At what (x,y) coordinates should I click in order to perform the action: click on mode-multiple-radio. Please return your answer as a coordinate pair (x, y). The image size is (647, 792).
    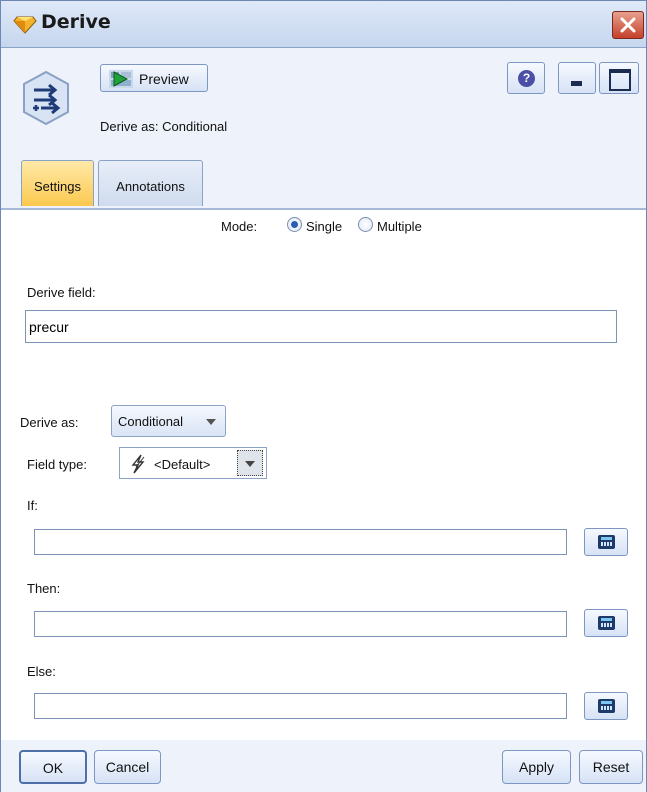
    Looking at the image, I should click on (365, 224).